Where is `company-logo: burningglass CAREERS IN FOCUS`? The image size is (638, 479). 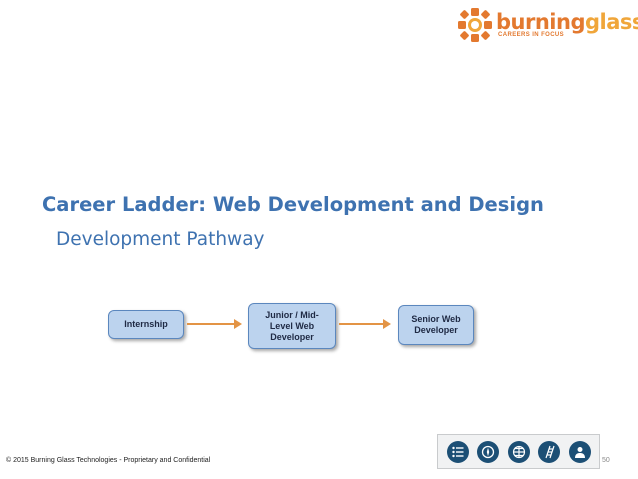 company-logo: burningglass CAREERS IN FOCUS is located at coordinates (548, 25).